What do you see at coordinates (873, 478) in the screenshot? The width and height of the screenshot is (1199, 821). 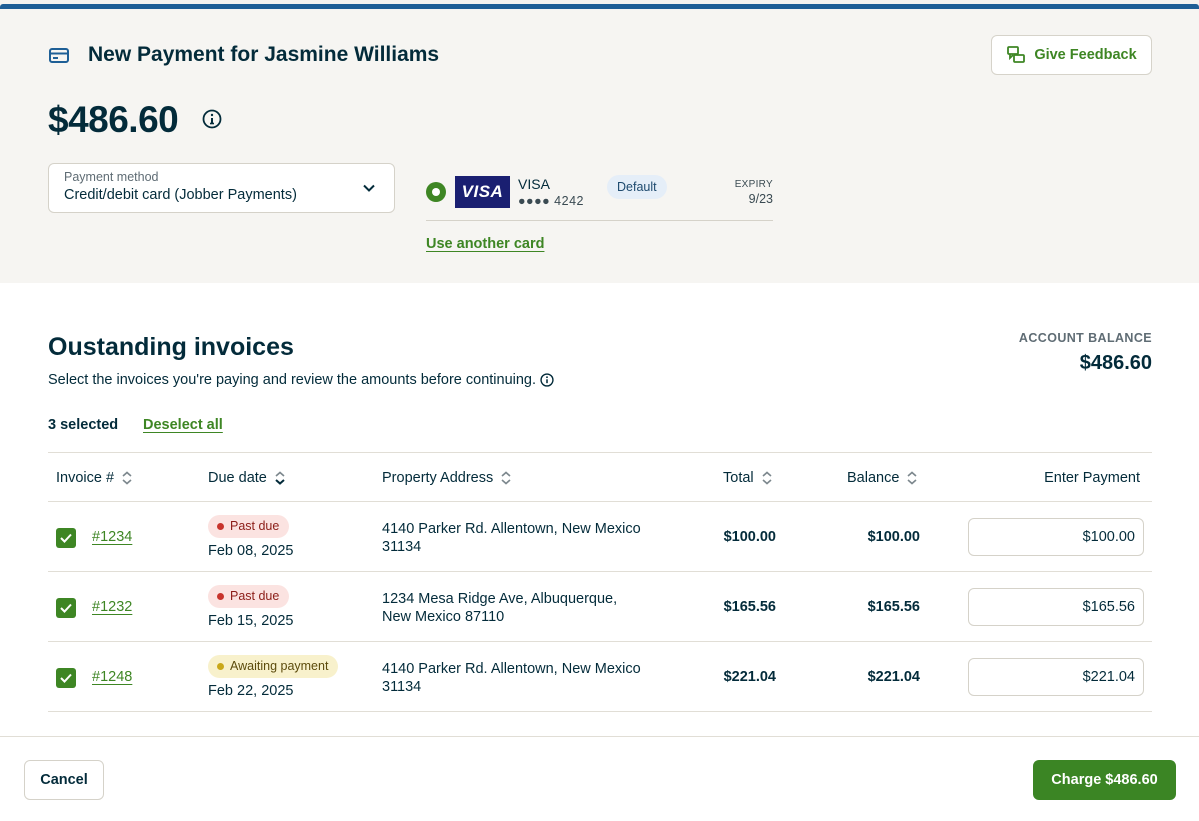 I see `column-header-balance-label: Balance` at bounding box center [873, 478].